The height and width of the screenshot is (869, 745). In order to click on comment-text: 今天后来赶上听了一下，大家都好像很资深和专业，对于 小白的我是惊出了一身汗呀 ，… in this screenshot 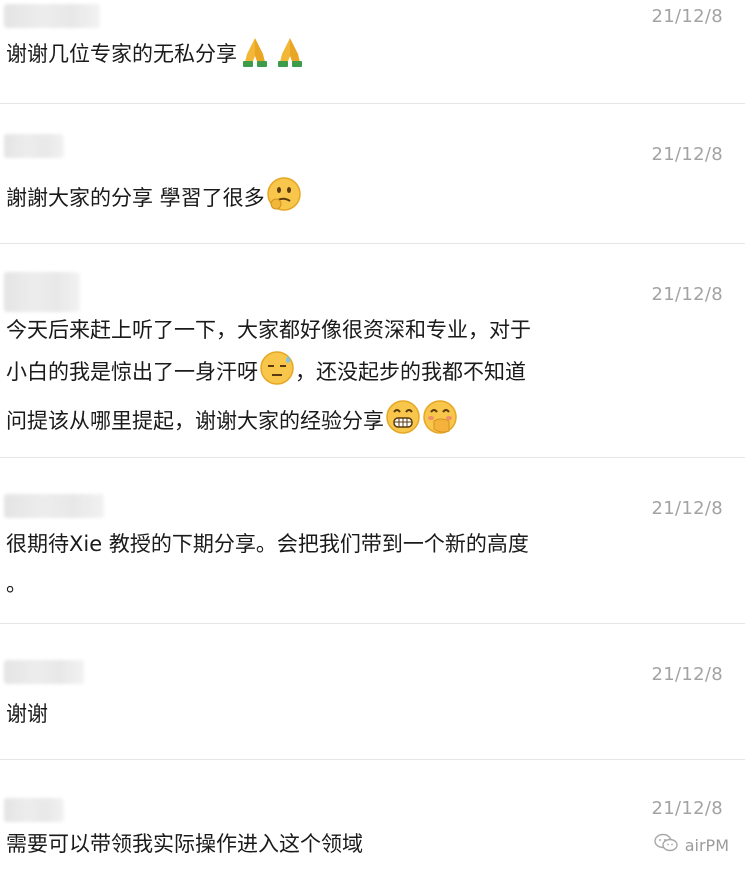, I will do `click(311, 379)`.